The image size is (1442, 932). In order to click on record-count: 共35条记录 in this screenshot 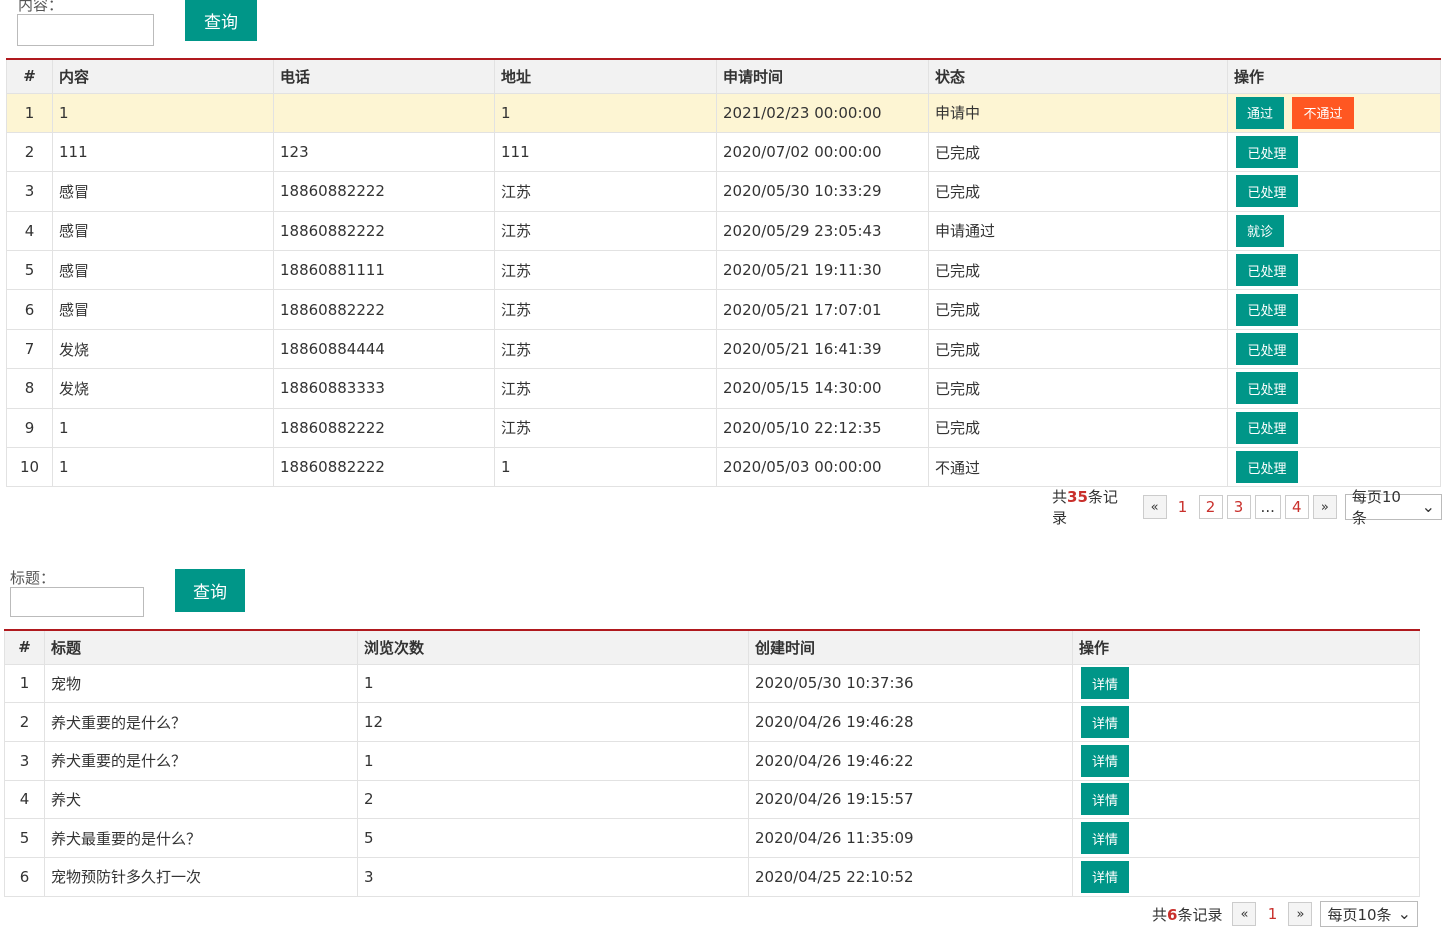, I will do `click(1092, 507)`.